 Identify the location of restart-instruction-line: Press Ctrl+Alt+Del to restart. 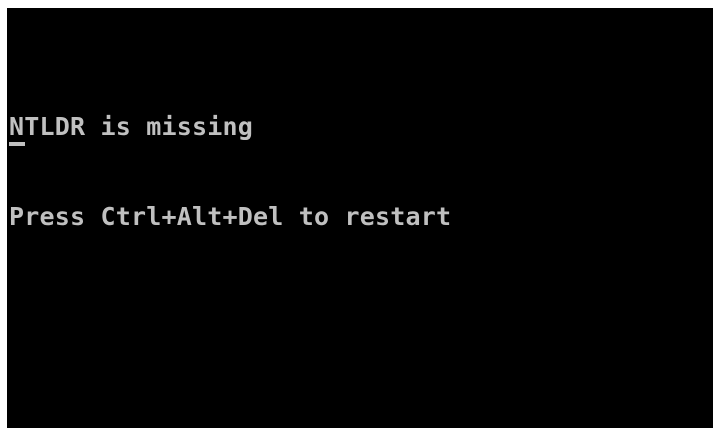
(230, 216).